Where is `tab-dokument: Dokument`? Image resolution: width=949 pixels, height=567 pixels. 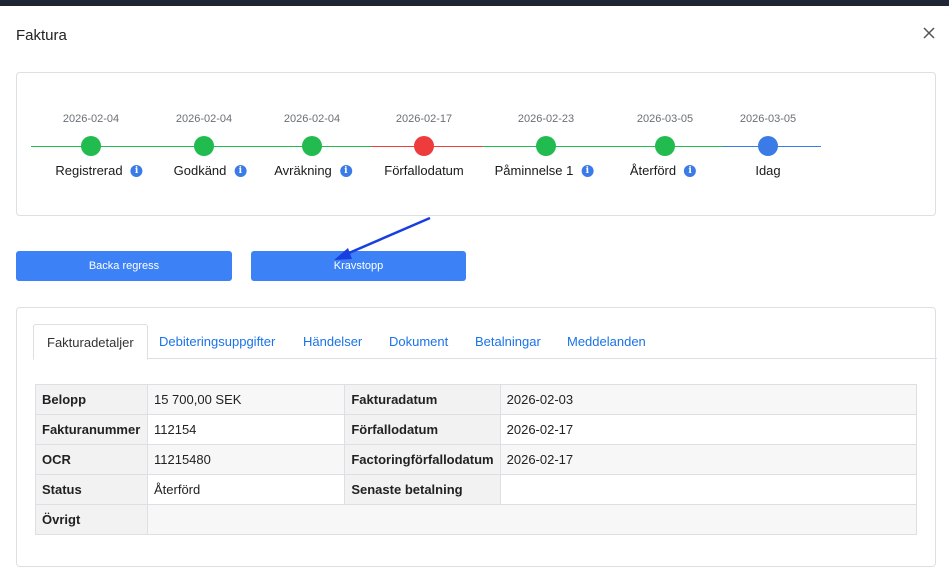
tab-dokument: Dokument is located at coordinates (418, 341).